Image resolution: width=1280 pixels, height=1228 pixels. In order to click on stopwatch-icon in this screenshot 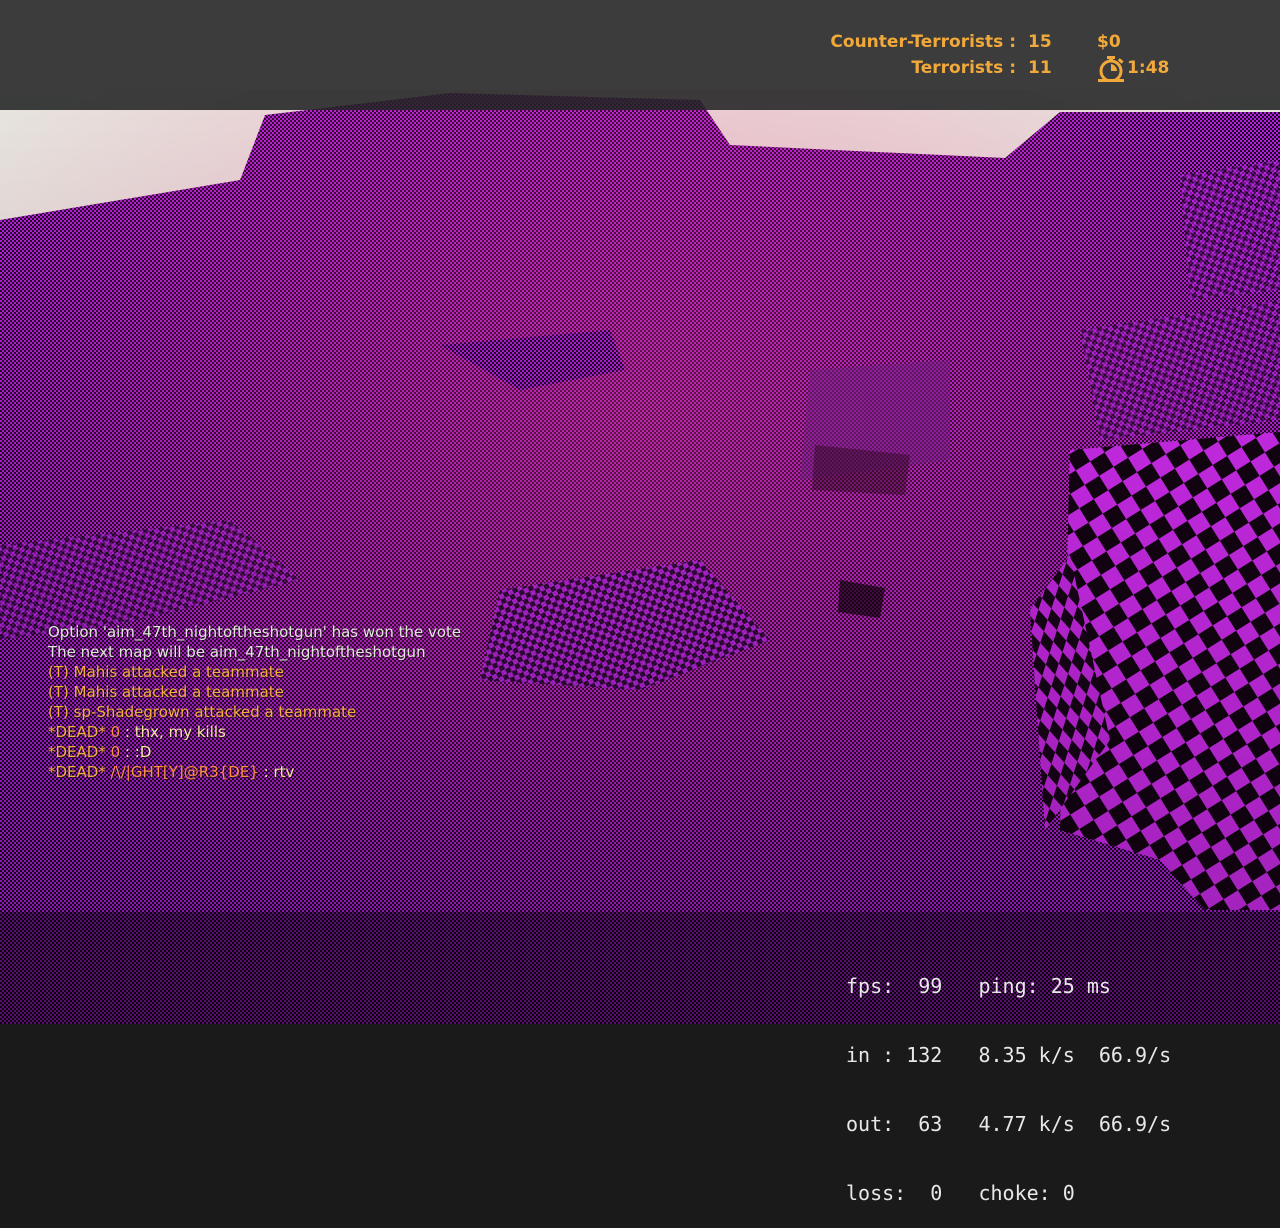, I will do `click(1111, 69)`.